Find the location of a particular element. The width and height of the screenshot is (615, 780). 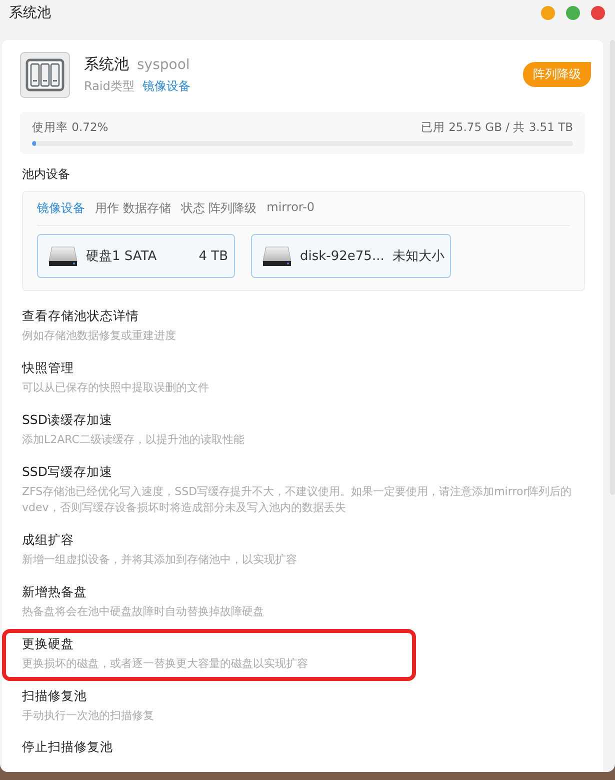

action-title: 扫描修复池 is located at coordinates (55, 696).